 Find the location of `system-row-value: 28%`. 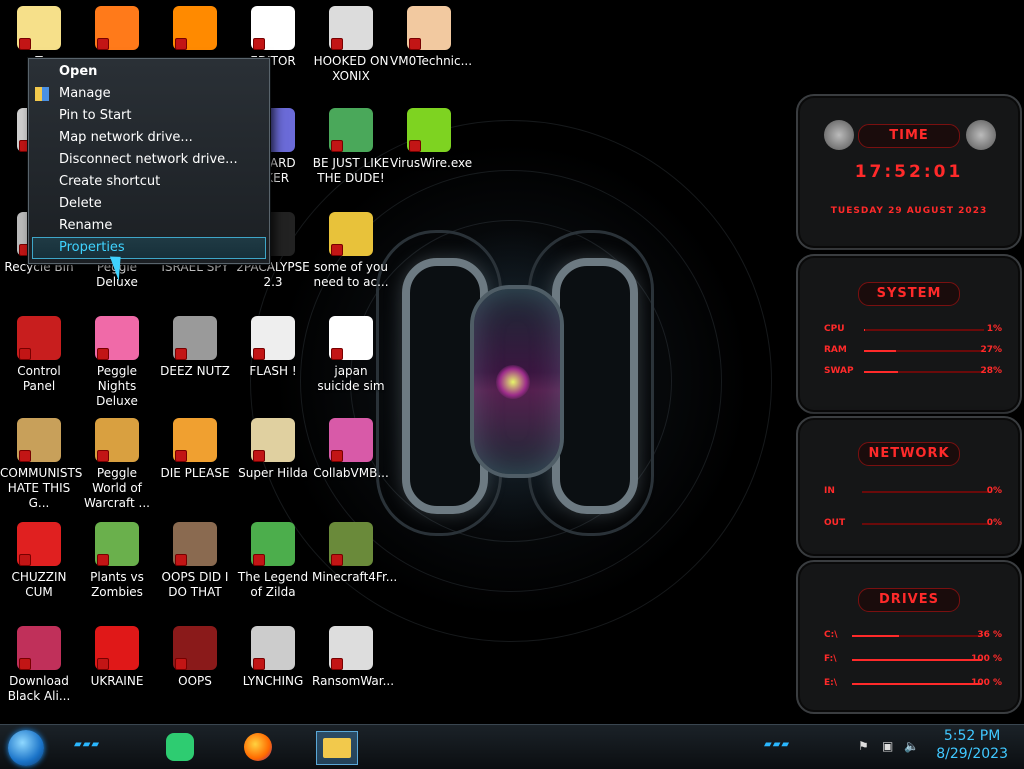

system-row-value: 28% is located at coordinates (991, 371).